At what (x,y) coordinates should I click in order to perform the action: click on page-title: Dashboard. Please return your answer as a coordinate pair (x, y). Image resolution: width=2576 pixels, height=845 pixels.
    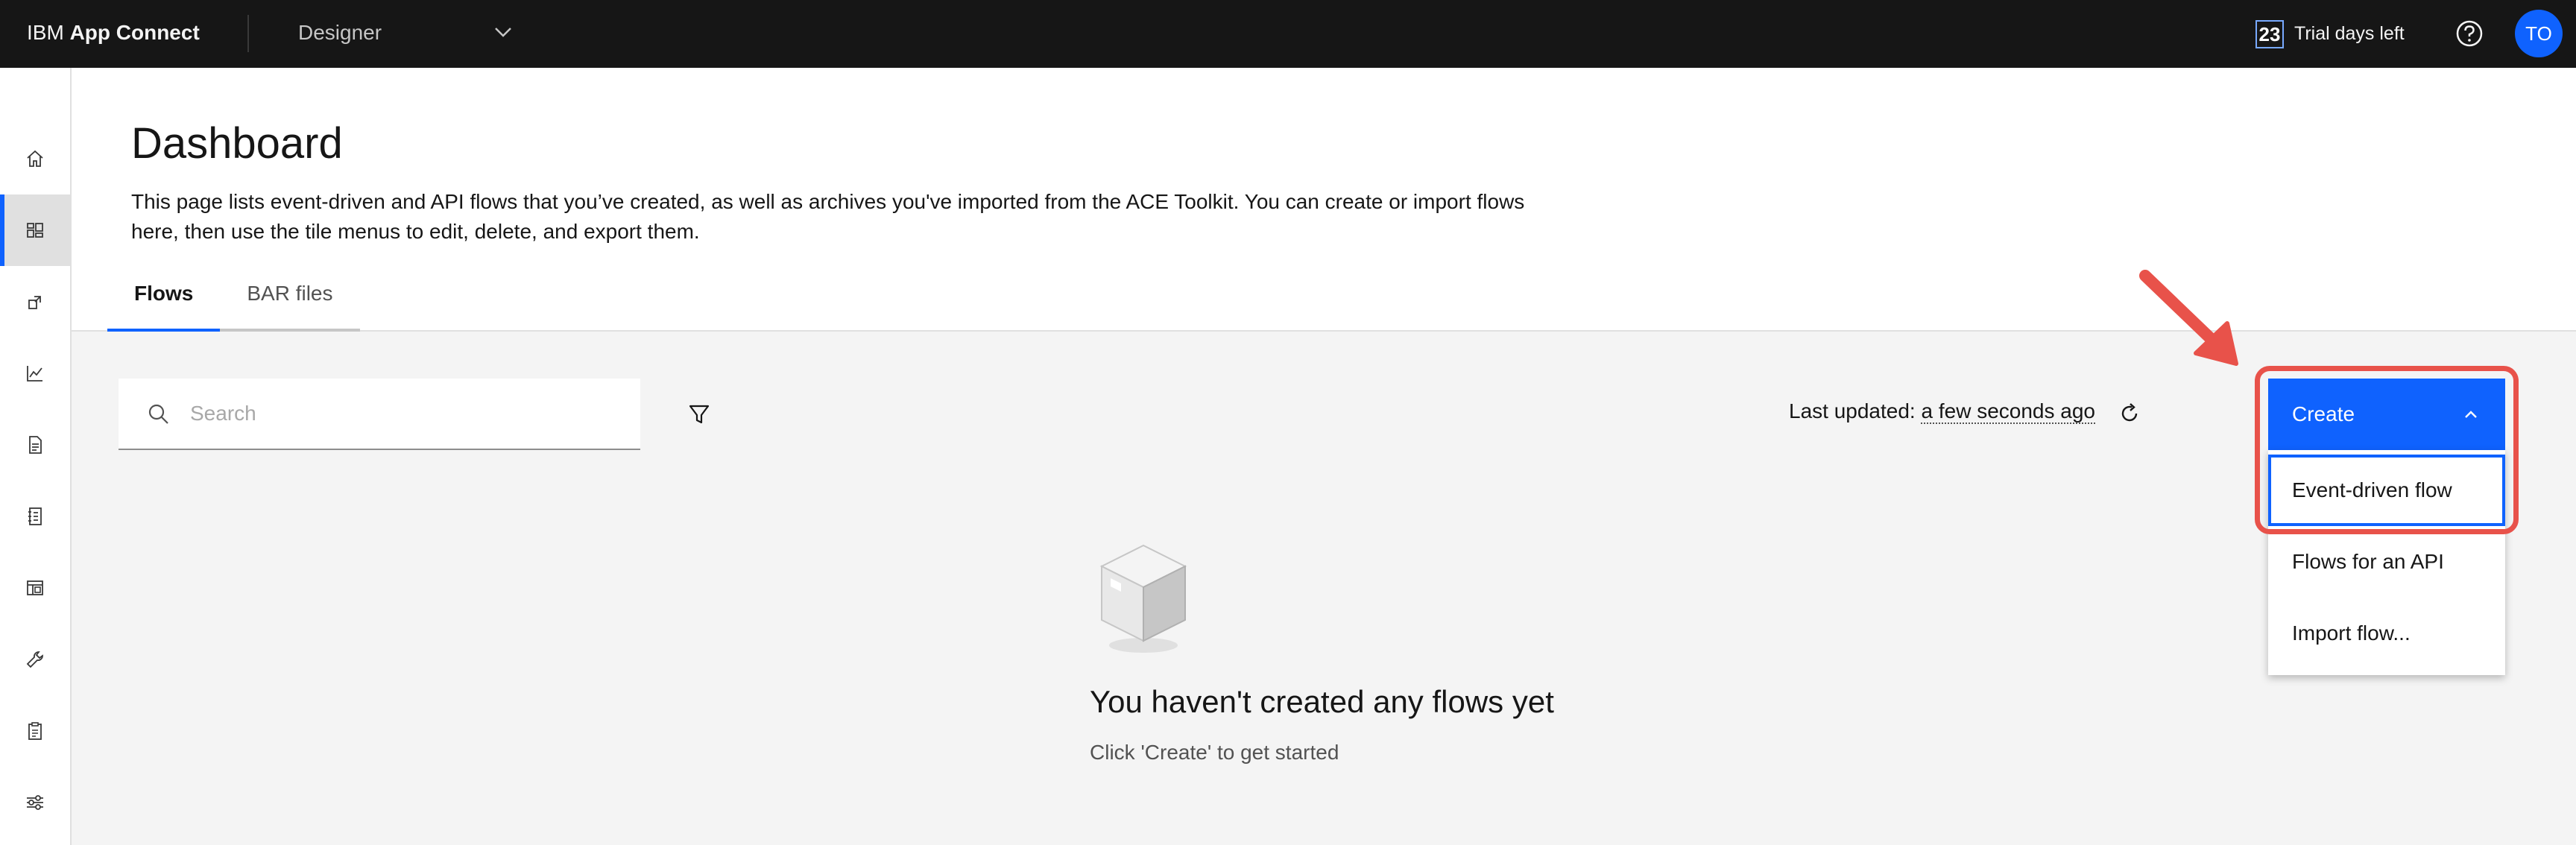
    Looking at the image, I should click on (237, 143).